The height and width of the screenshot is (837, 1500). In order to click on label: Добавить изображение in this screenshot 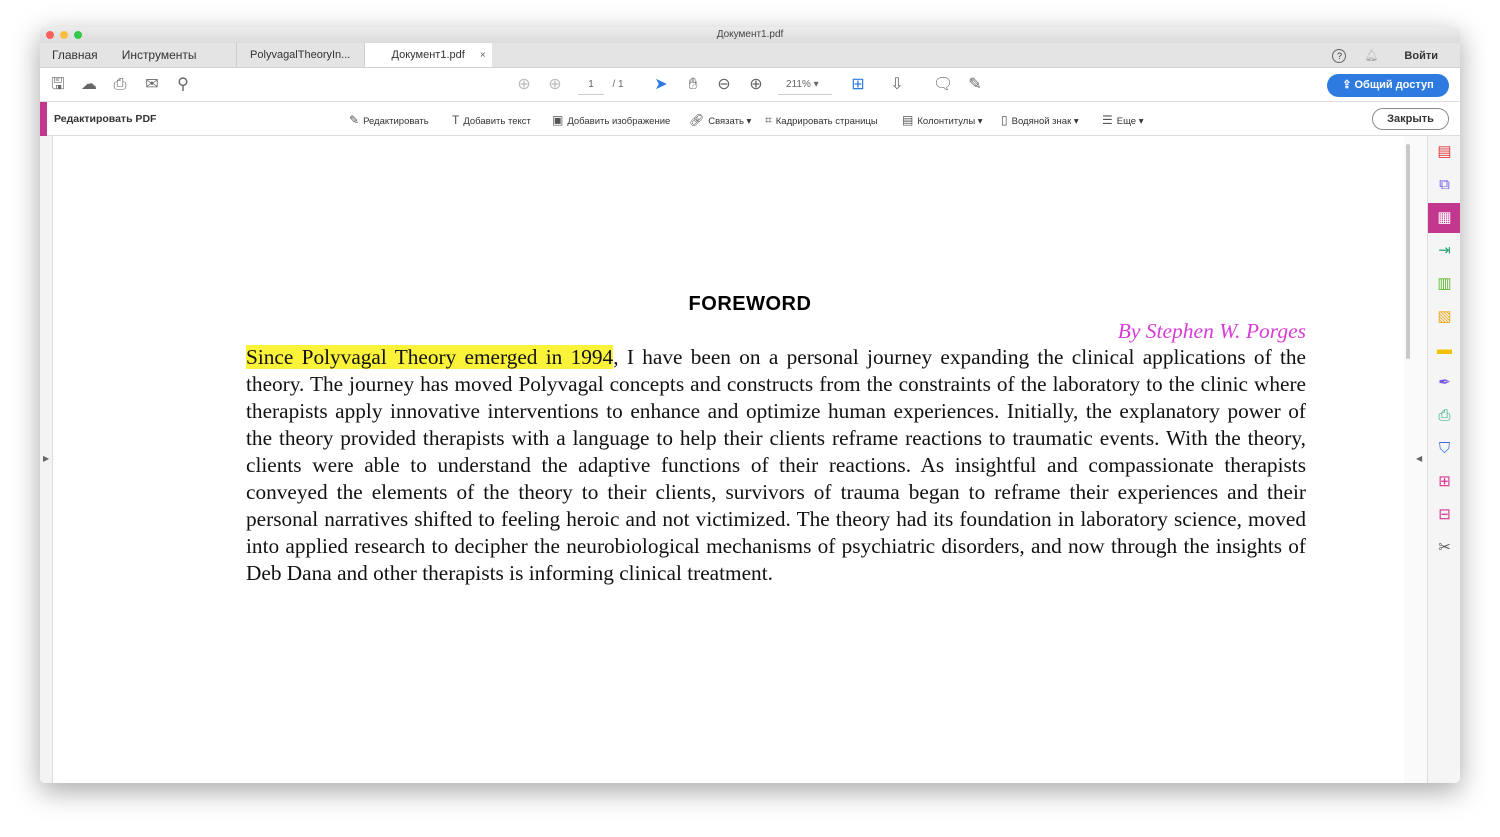, I will do `click(619, 121)`.